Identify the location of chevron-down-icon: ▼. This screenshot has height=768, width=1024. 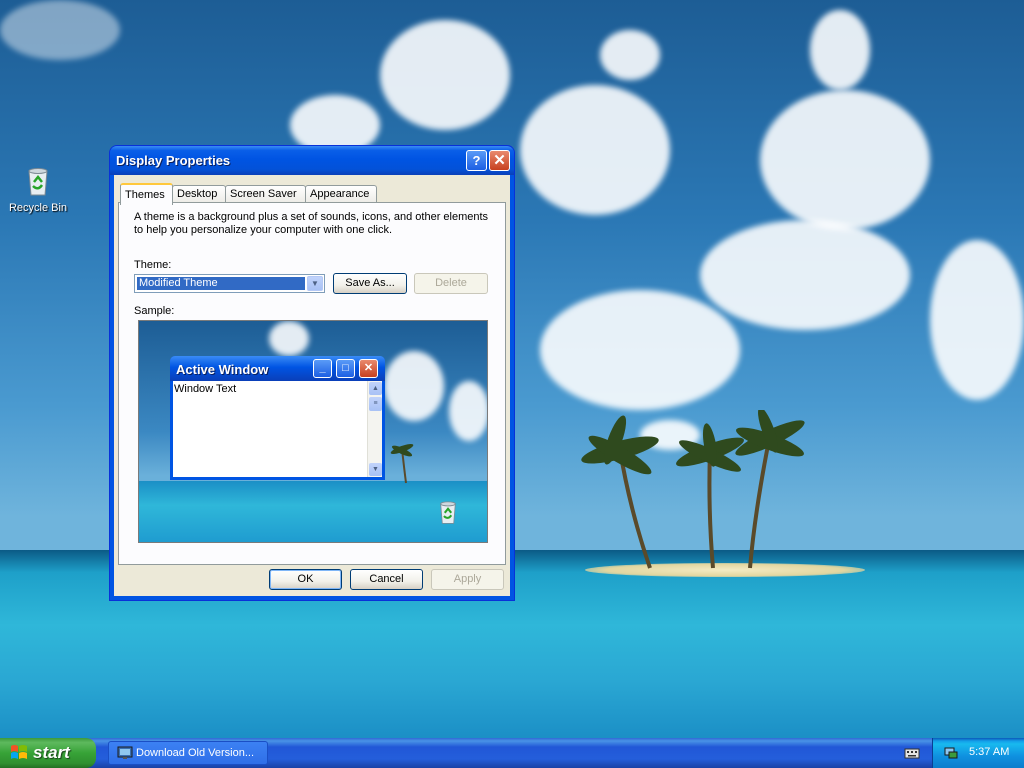
(315, 283).